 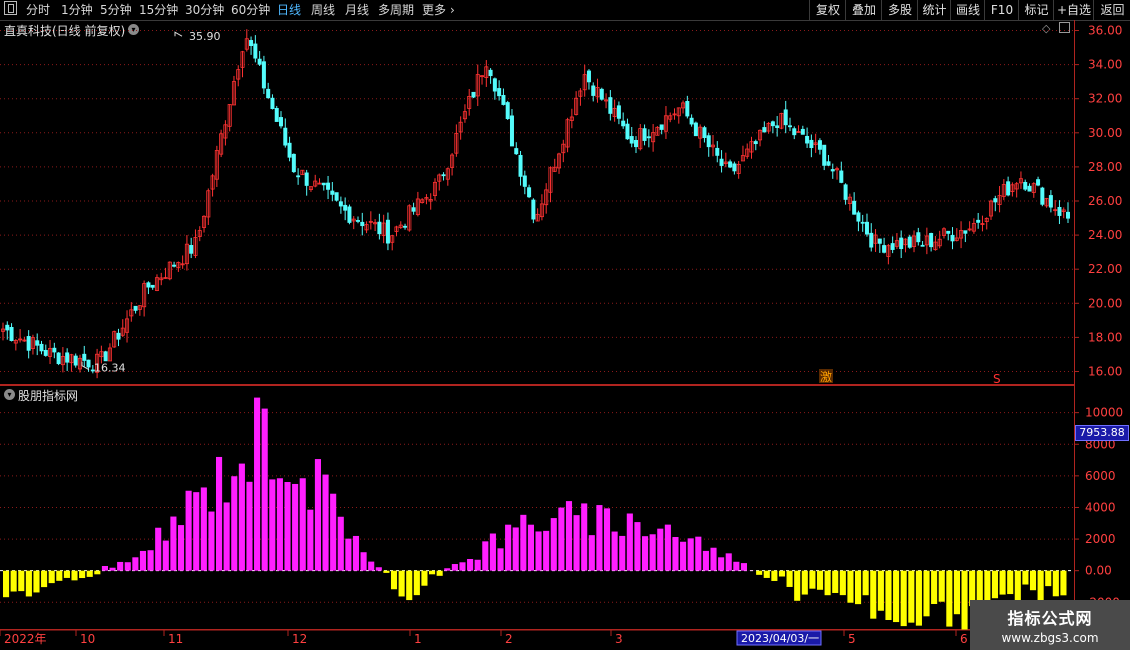 I want to click on y-tick-label: 2000, so click(x=1100, y=539).